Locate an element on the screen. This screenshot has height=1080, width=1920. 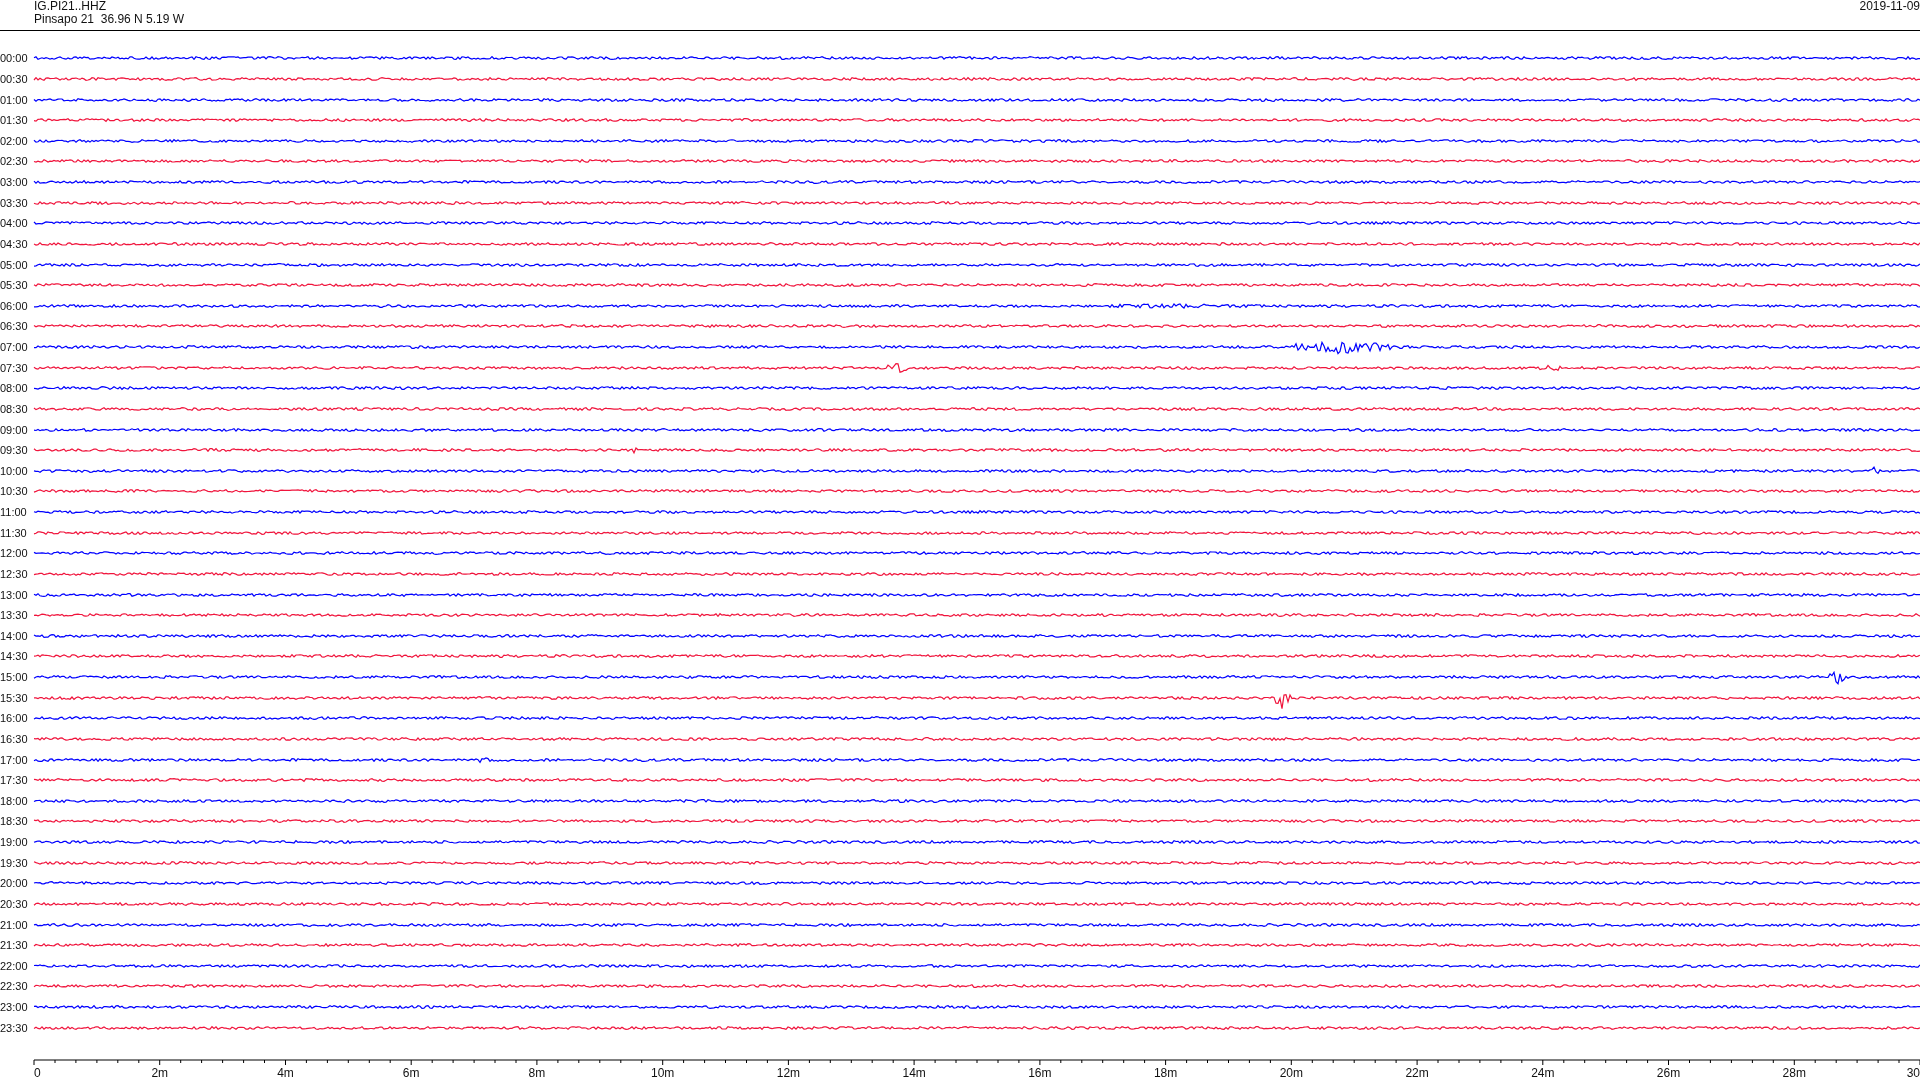
time-label: 08:00 is located at coordinates (14, 388).